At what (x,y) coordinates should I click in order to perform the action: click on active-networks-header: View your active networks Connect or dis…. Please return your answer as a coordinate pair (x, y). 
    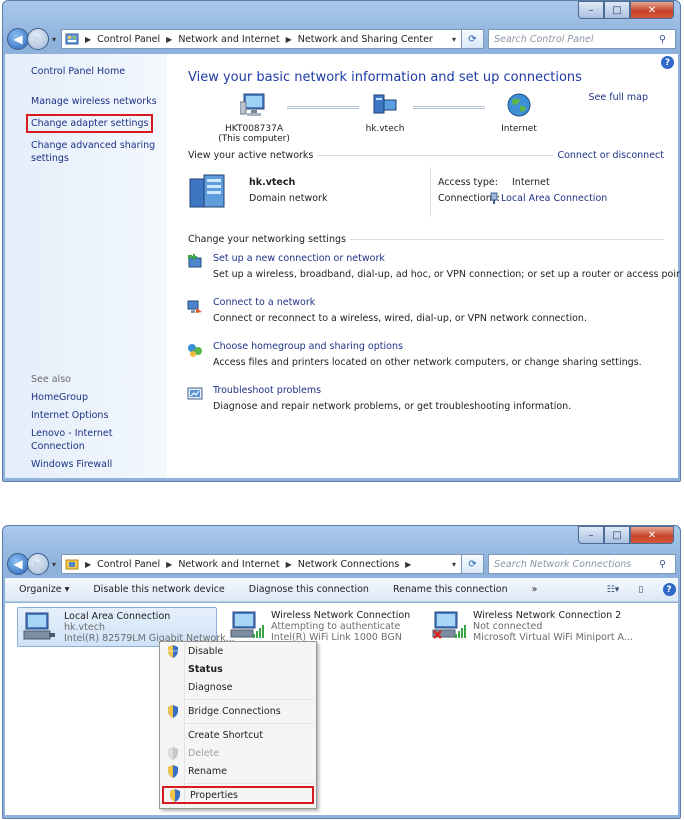
    Looking at the image, I should click on (426, 155).